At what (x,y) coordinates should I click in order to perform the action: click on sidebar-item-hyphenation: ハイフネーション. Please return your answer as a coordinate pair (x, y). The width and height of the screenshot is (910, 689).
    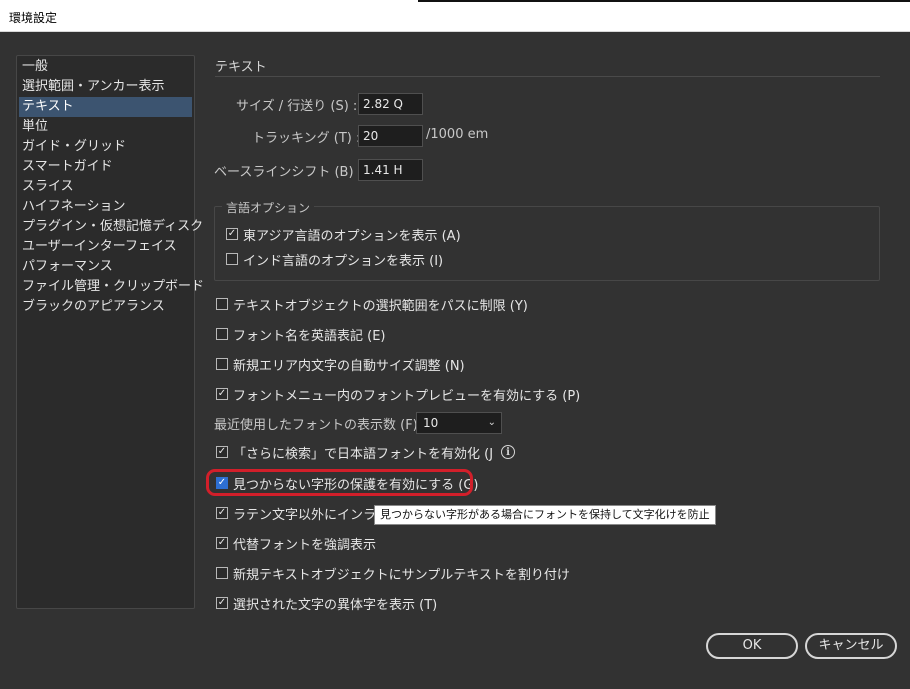
    Looking at the image, I should click on (105, 207).